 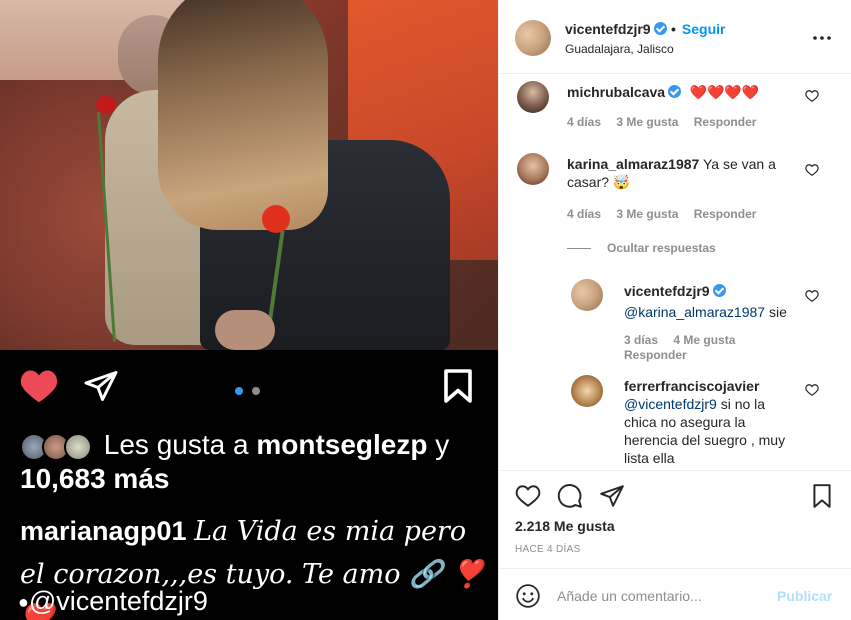 I want to click on reply-body: vicentefdzjr9 @karina_almaraz1987 sie, so click(x=711, y=302).